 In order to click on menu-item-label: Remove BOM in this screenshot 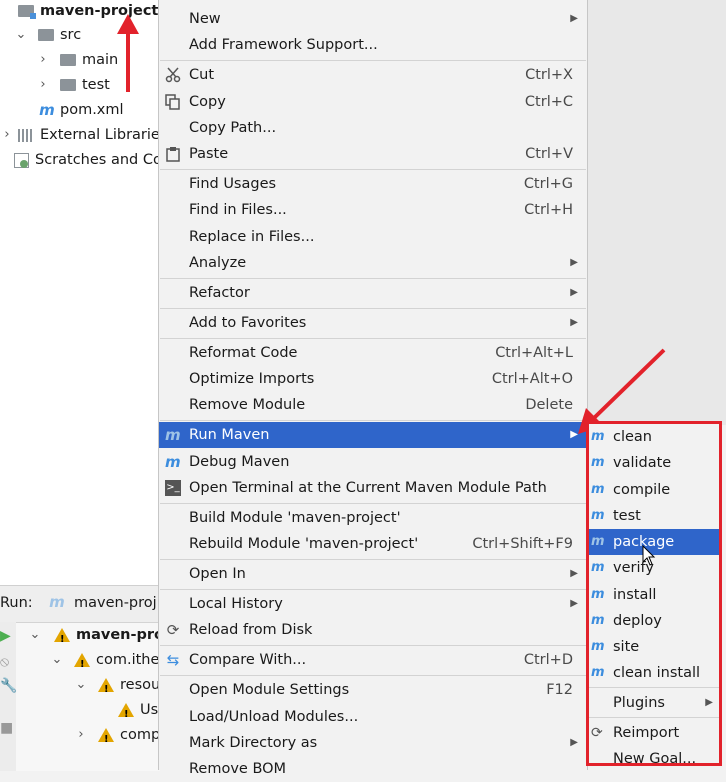, I will do `click(238, 769)`.